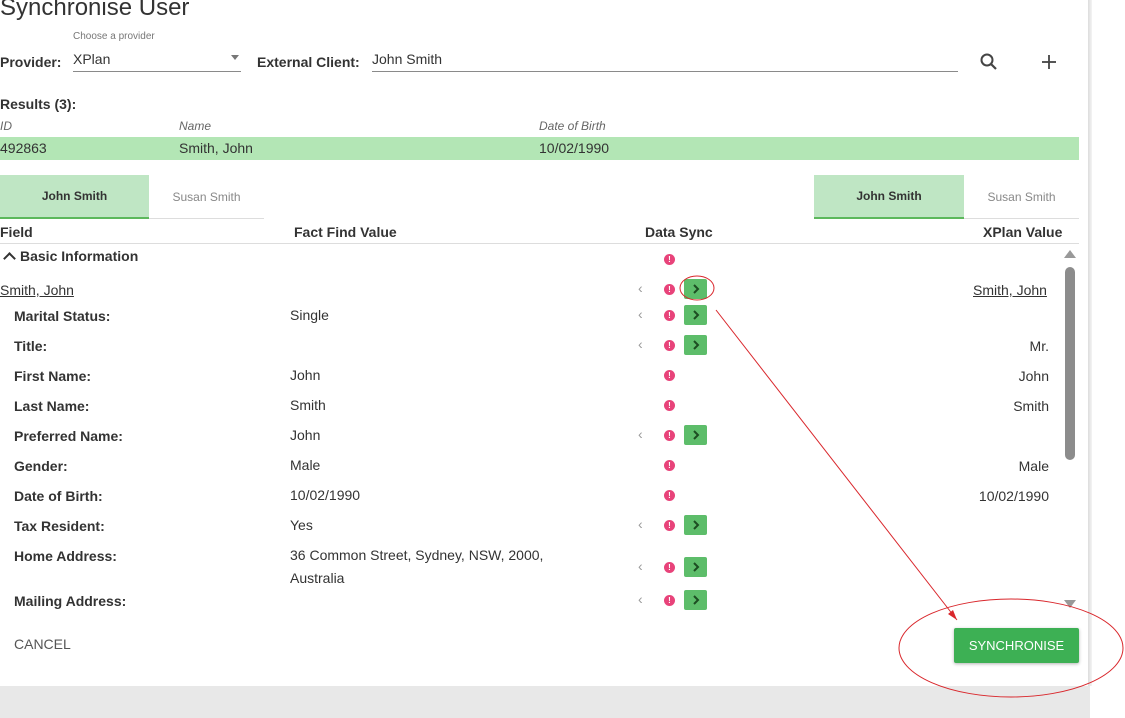 This screenshot has width=1125, height=718. What do you see at coordinates (1011, 648) in the screenshot?
I see `annotation-circle-large` at bounding box center [1011, 648].